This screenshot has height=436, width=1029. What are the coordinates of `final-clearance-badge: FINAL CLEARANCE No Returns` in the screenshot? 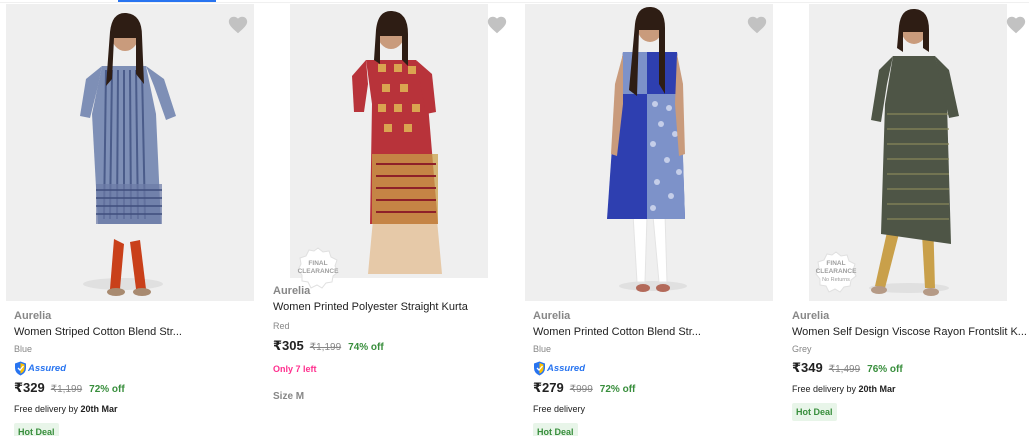 It's located at (836, 272).